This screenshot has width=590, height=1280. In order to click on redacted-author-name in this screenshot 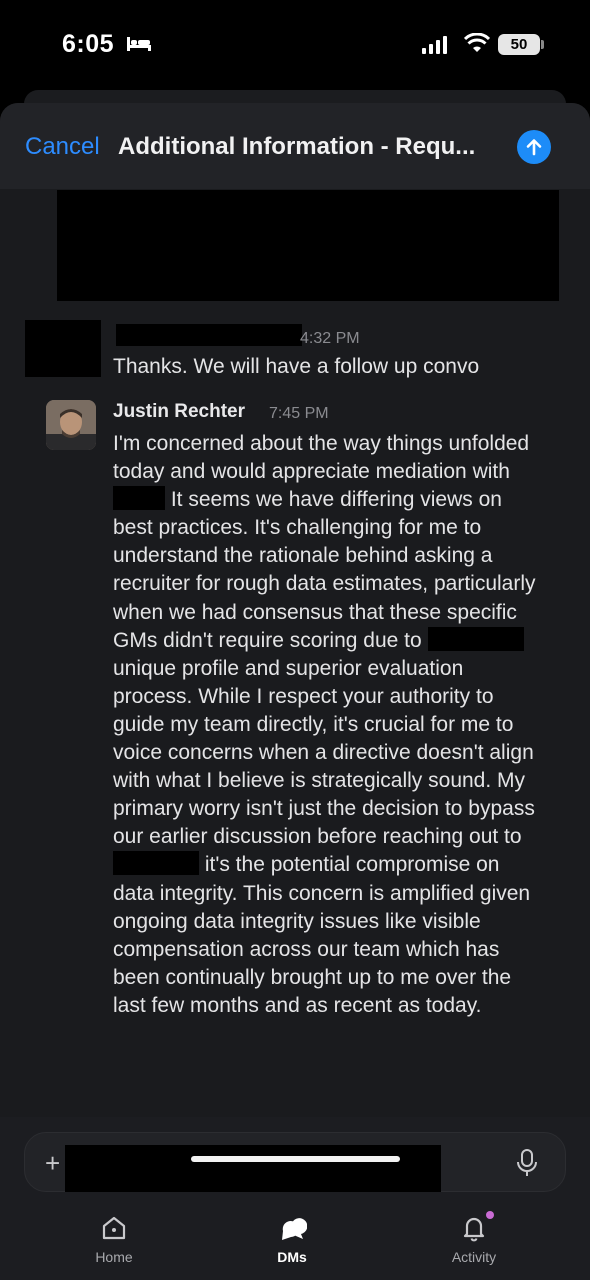, I will do `click(209, 335)`.